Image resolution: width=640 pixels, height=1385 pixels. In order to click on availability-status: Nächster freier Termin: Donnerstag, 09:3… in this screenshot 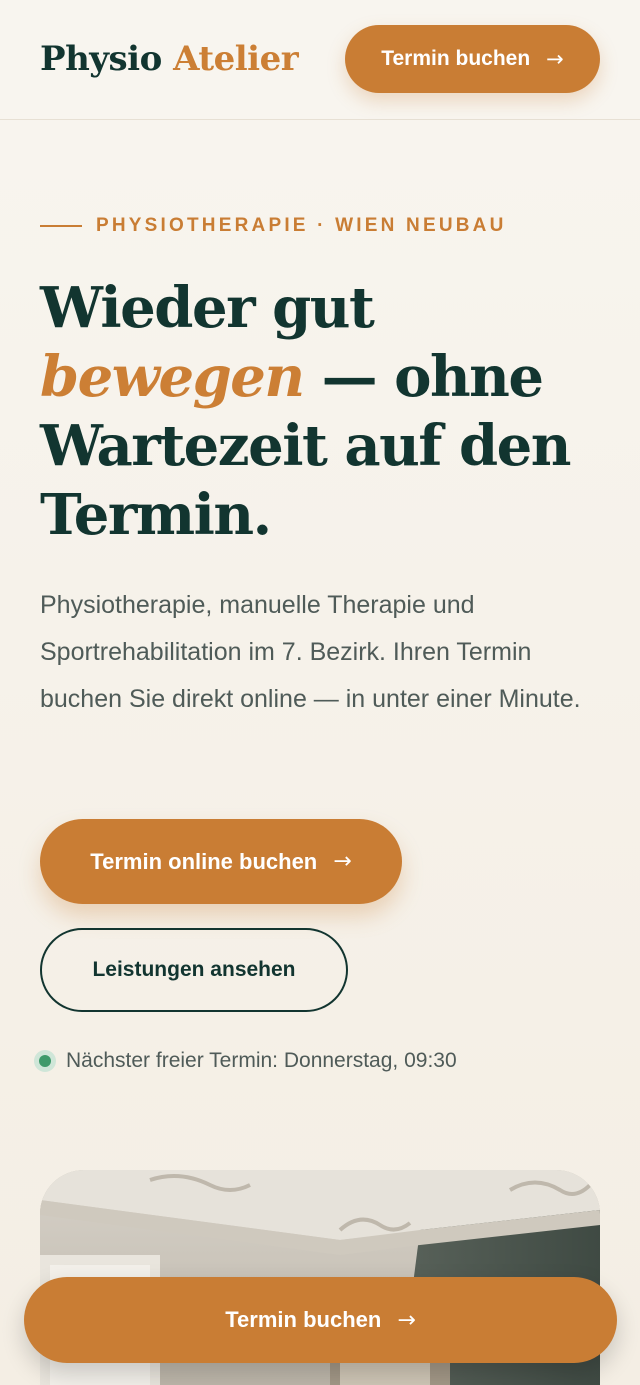, I will do `click(245, 1061)`.